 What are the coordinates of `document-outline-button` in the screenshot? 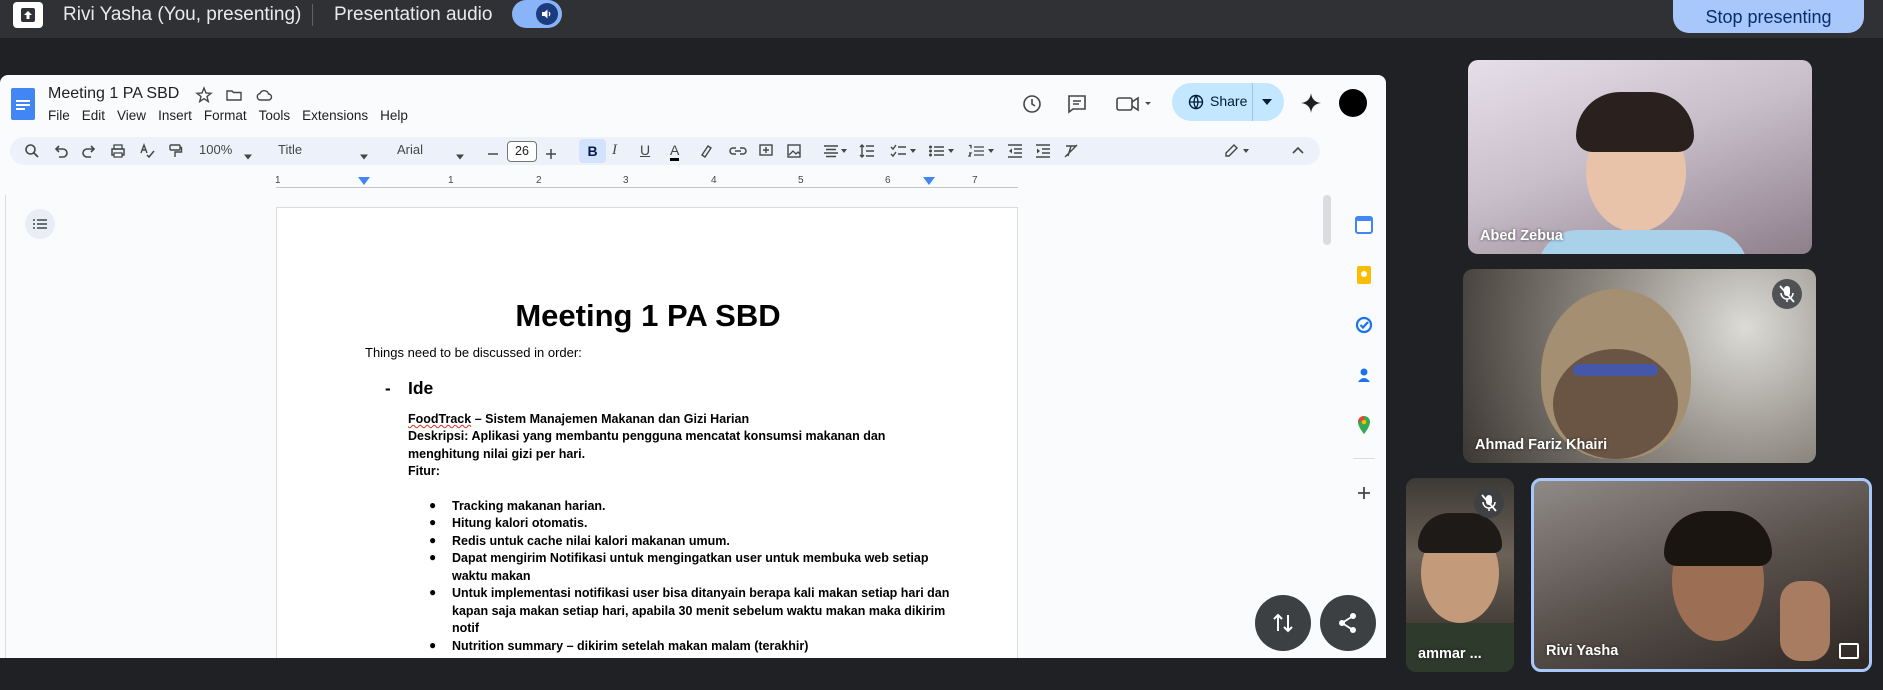 It's located at (40, 224).